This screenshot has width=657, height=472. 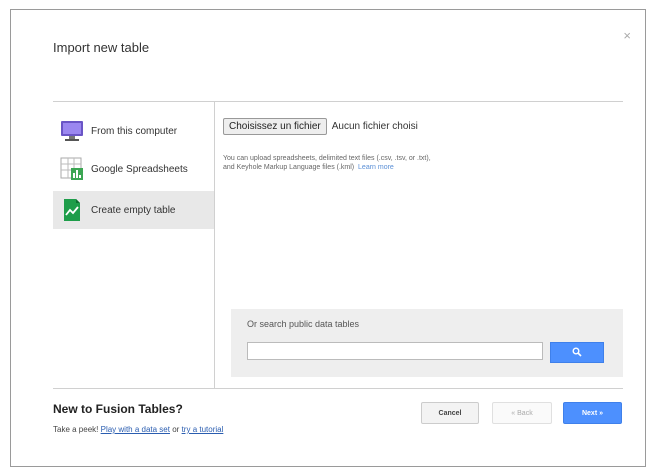 I want to click on cancel-button: Cancel, so click(x=450, y=413).